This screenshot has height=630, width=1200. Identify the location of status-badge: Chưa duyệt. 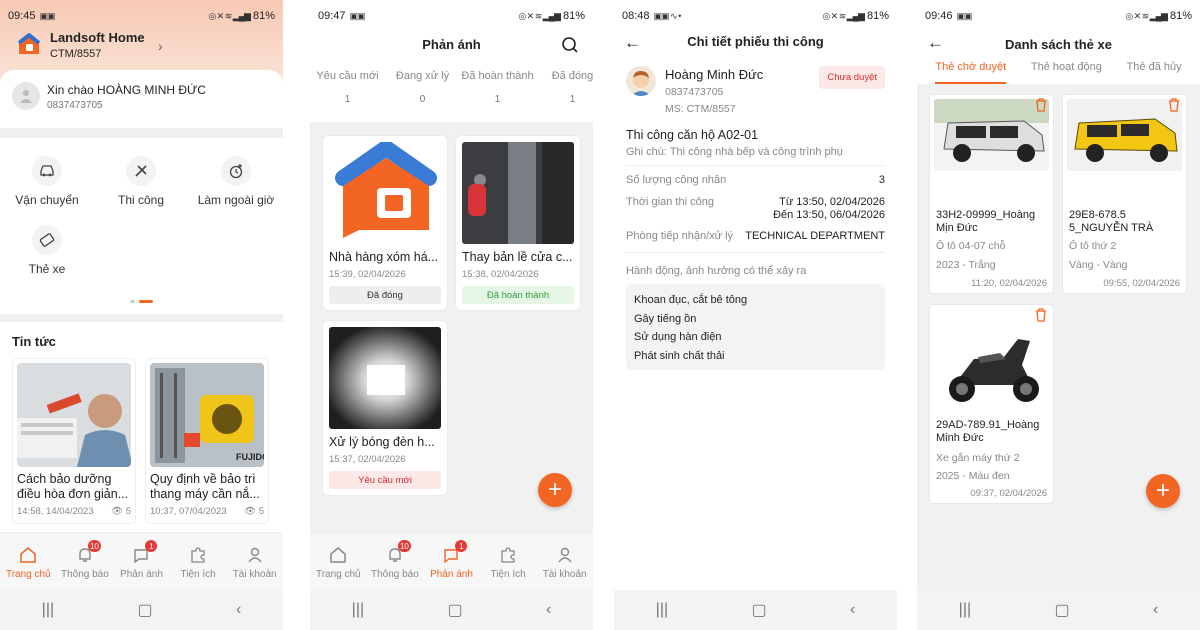
(852, 77).